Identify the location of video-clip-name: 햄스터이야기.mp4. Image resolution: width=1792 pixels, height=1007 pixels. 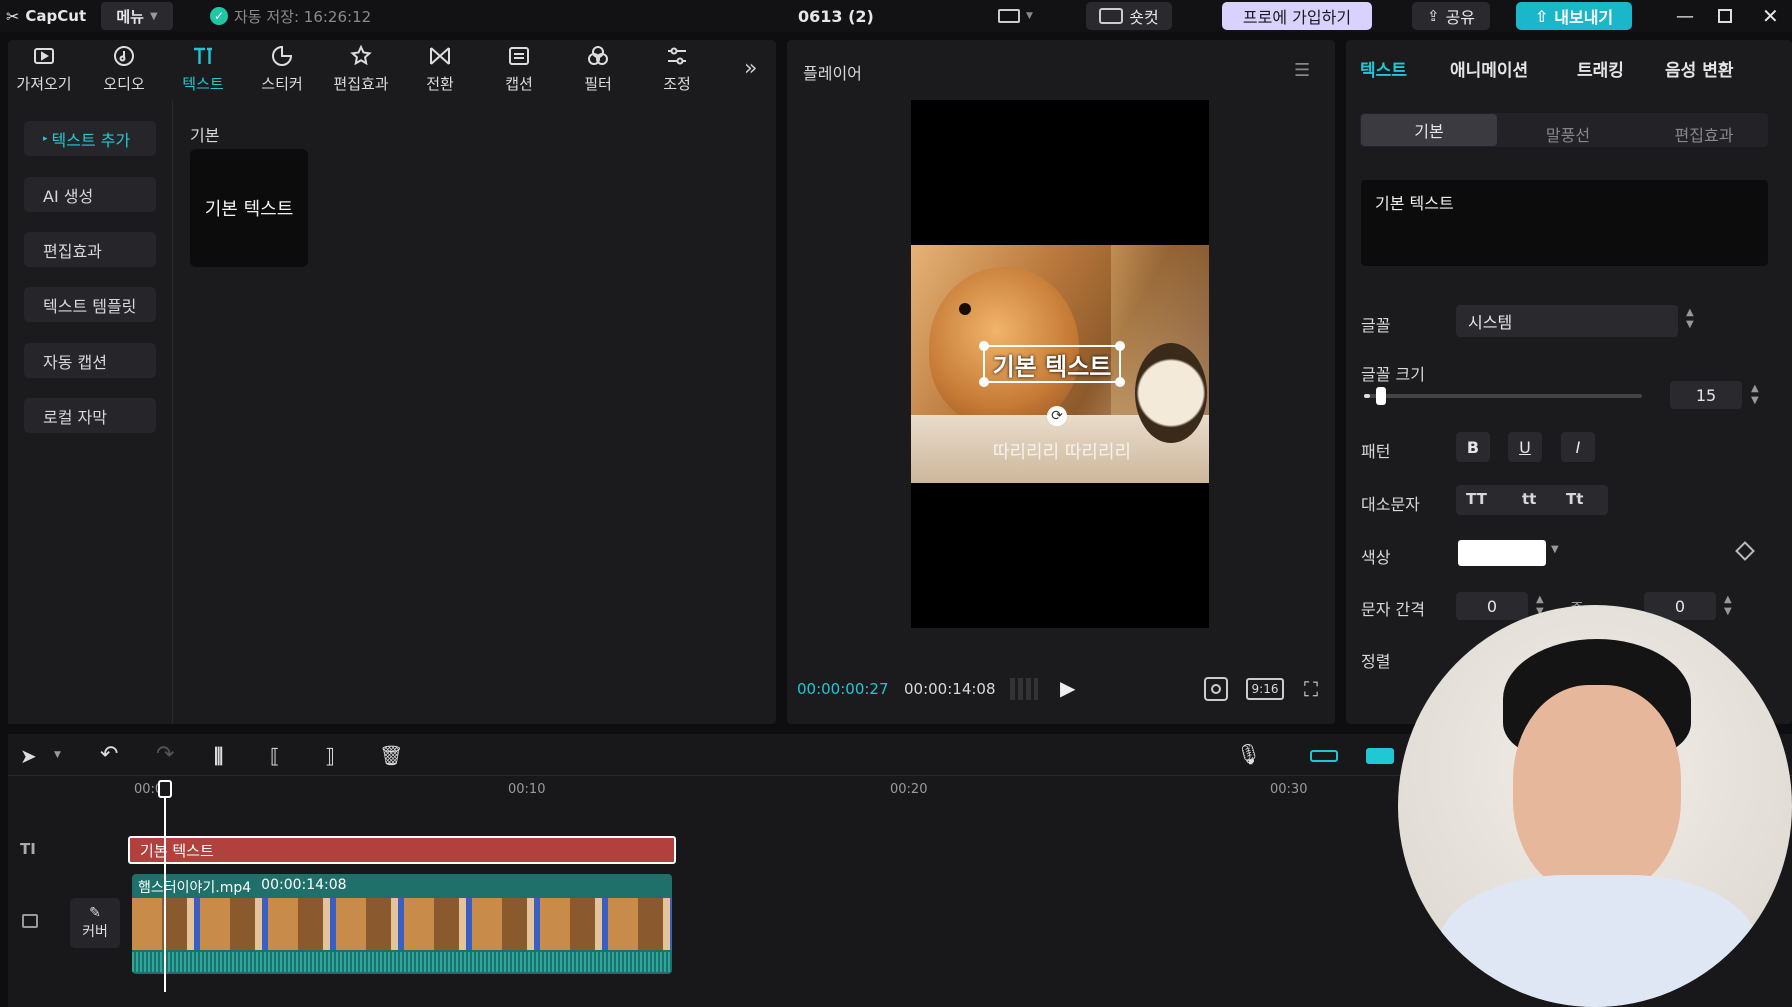
(195, 888).